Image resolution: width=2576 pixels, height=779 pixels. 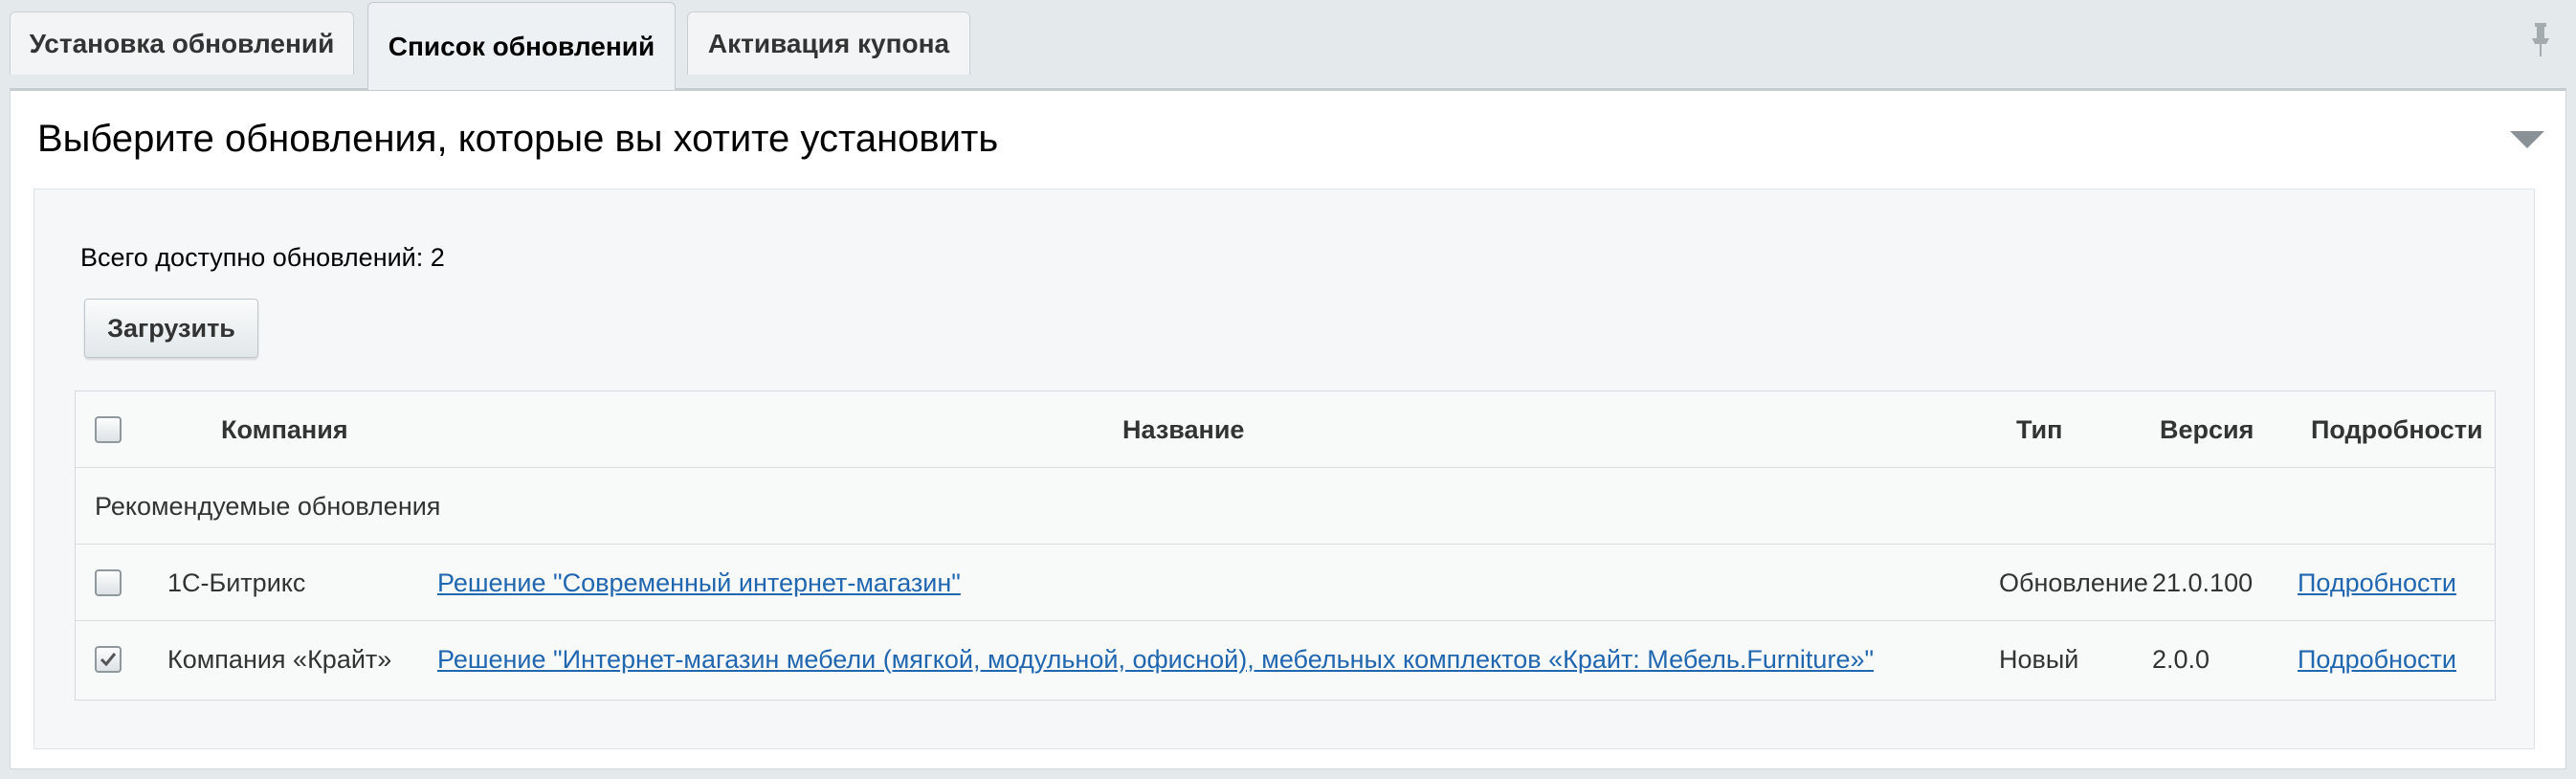 I want to click on tab-label: Установка обновлений, so click(x=182, y=43).